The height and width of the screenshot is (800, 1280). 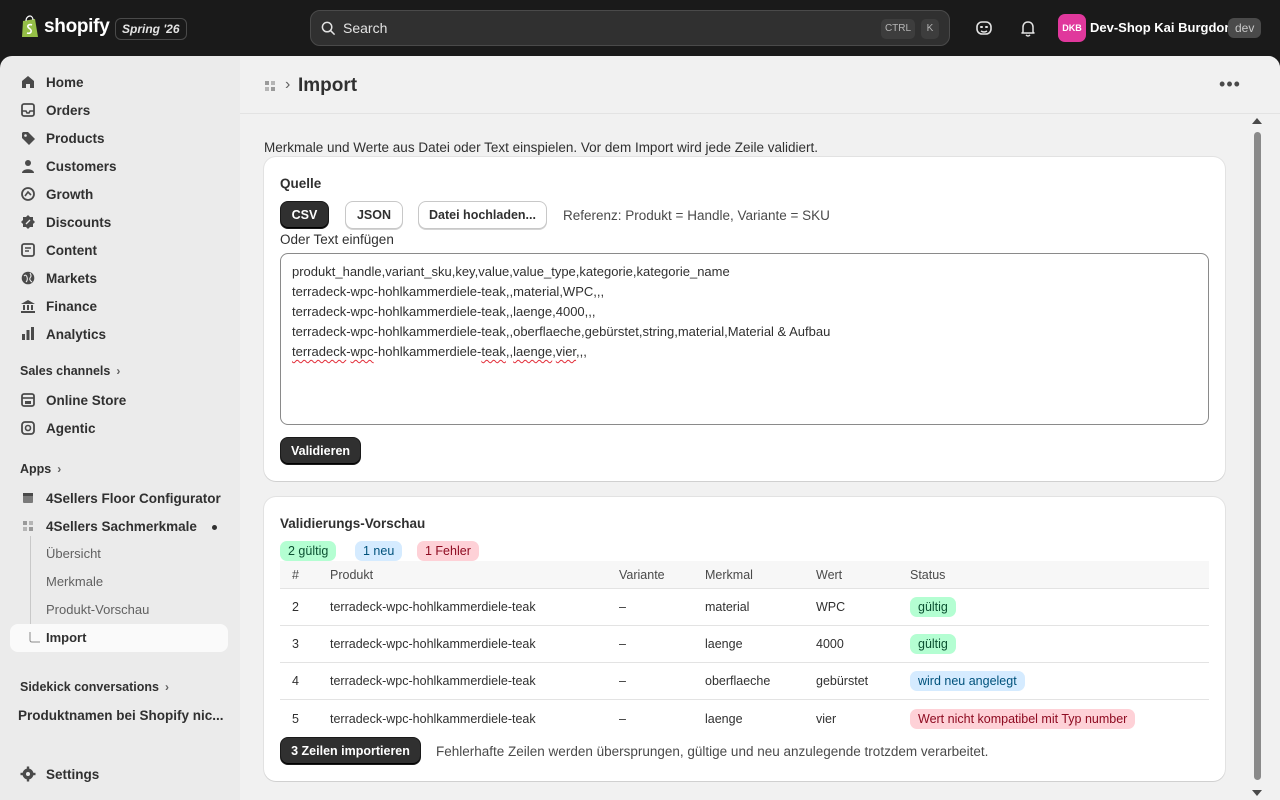 What do you see at coordinates (119, 306) in the screenshot?
I see `nav-finance: Finance` at bounding box center [119, 306].